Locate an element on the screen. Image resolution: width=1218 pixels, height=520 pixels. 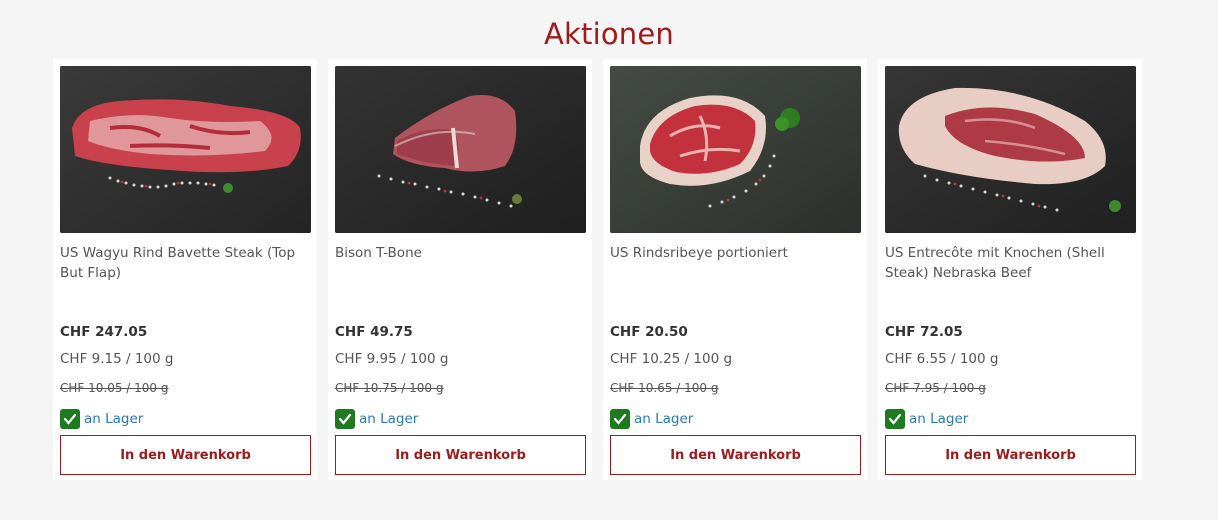
unit-price: CHF 9.15 / 100 g is located at coordinates (117, 359).